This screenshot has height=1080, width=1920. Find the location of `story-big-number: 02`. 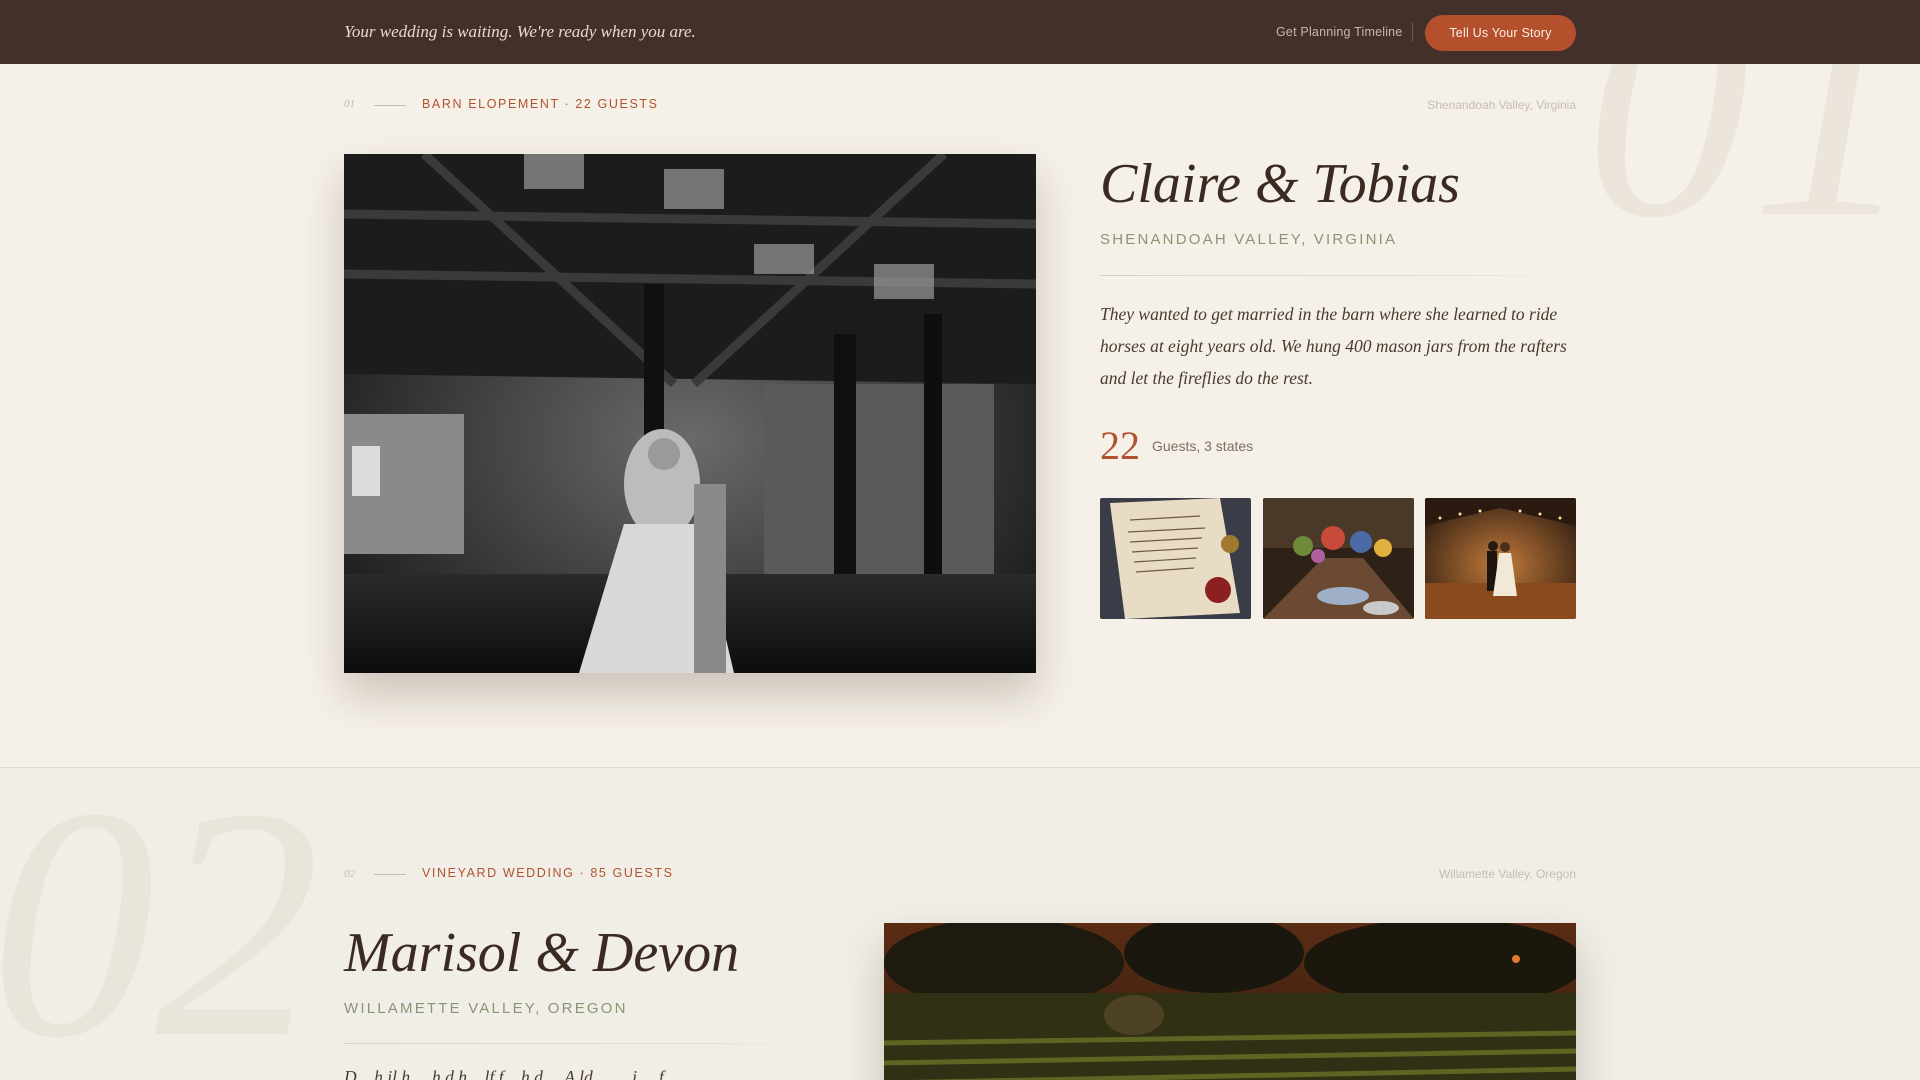

story-big-number: 02 is located at coordinates (160, 924).